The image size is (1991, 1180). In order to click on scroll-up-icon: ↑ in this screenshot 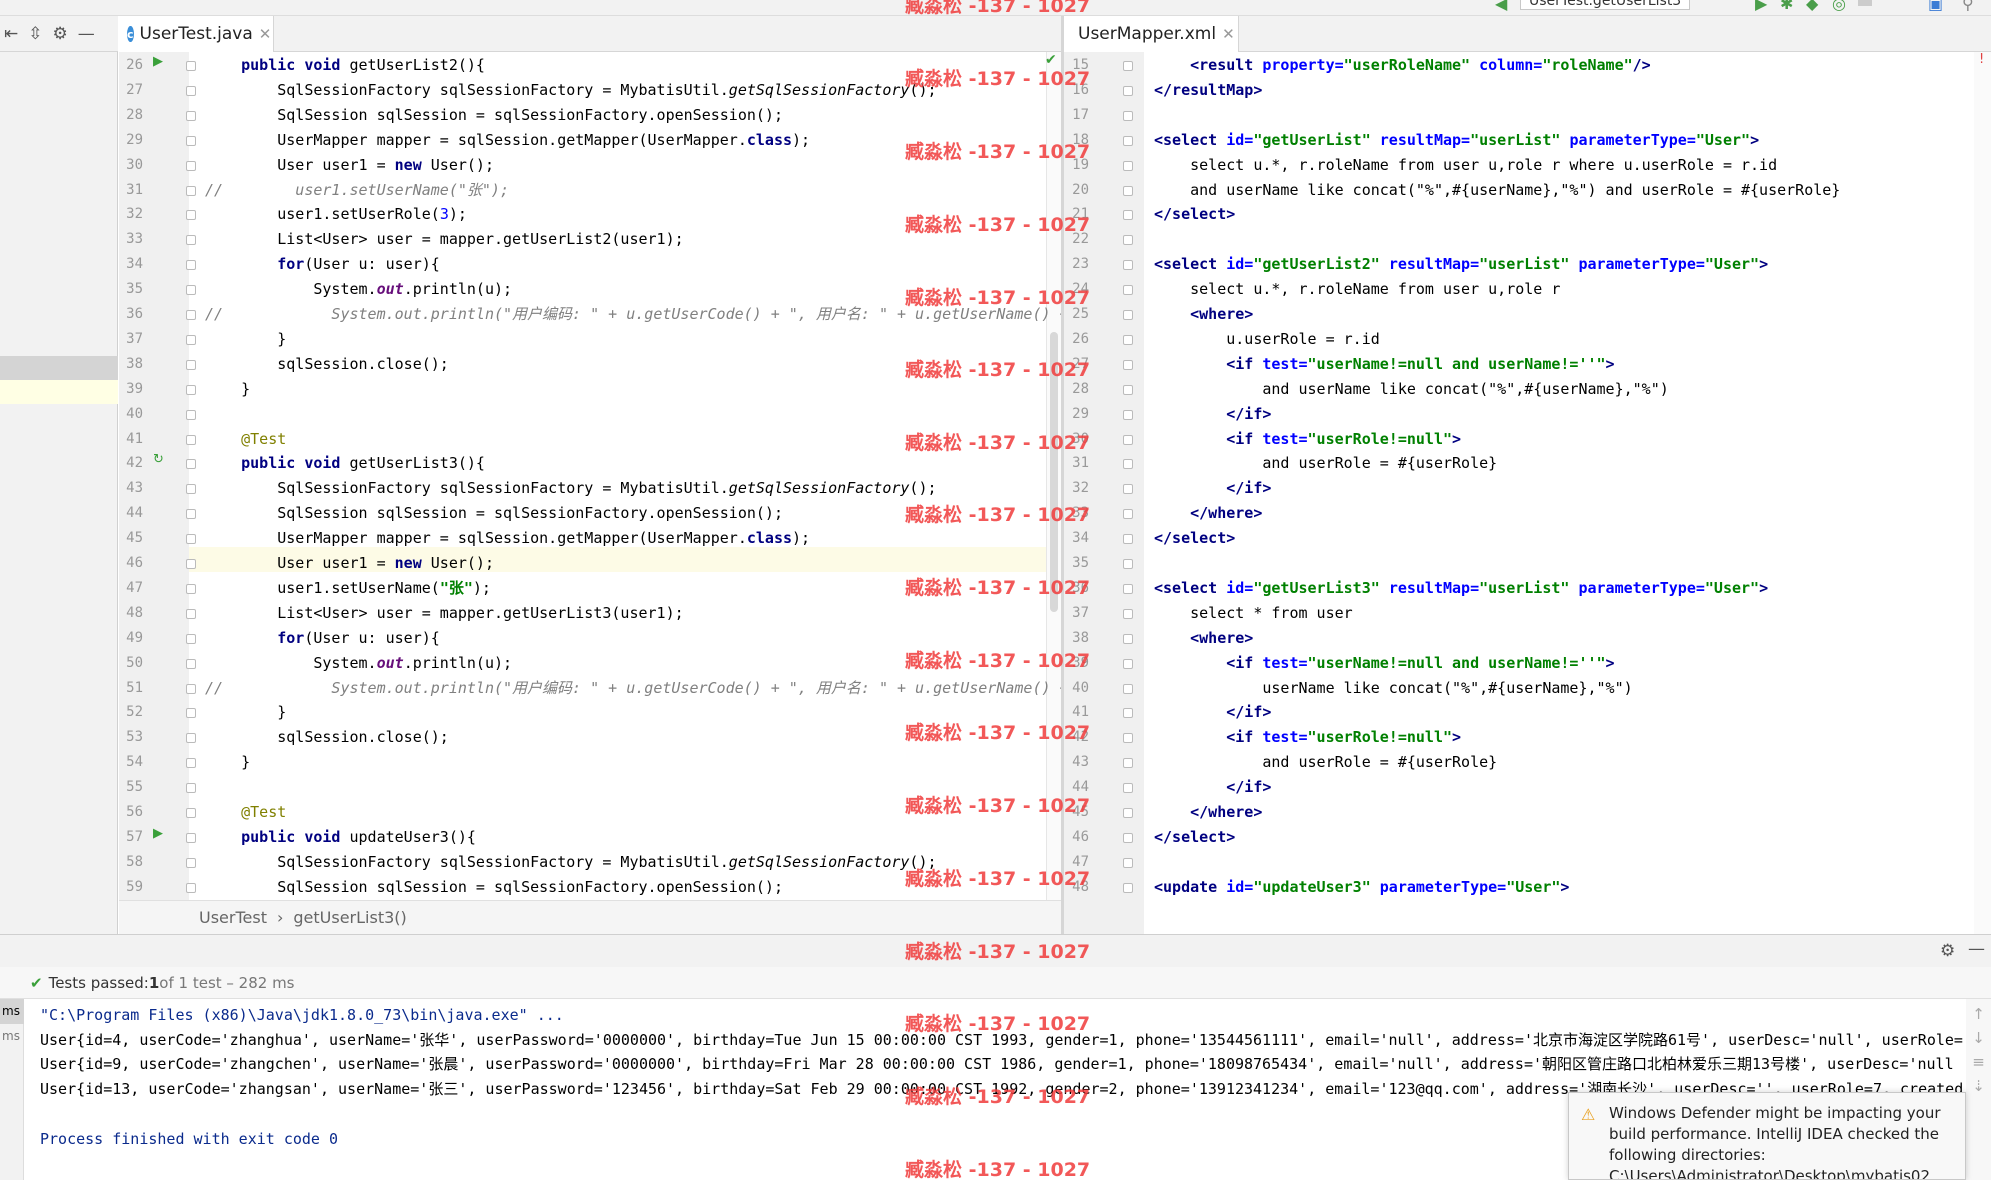, I will do `click(1978, 1014)`.